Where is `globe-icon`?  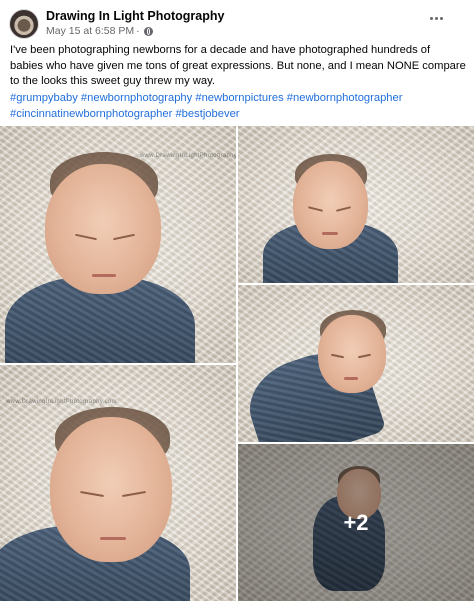
globe-icon is located at coordinates (148, 31).